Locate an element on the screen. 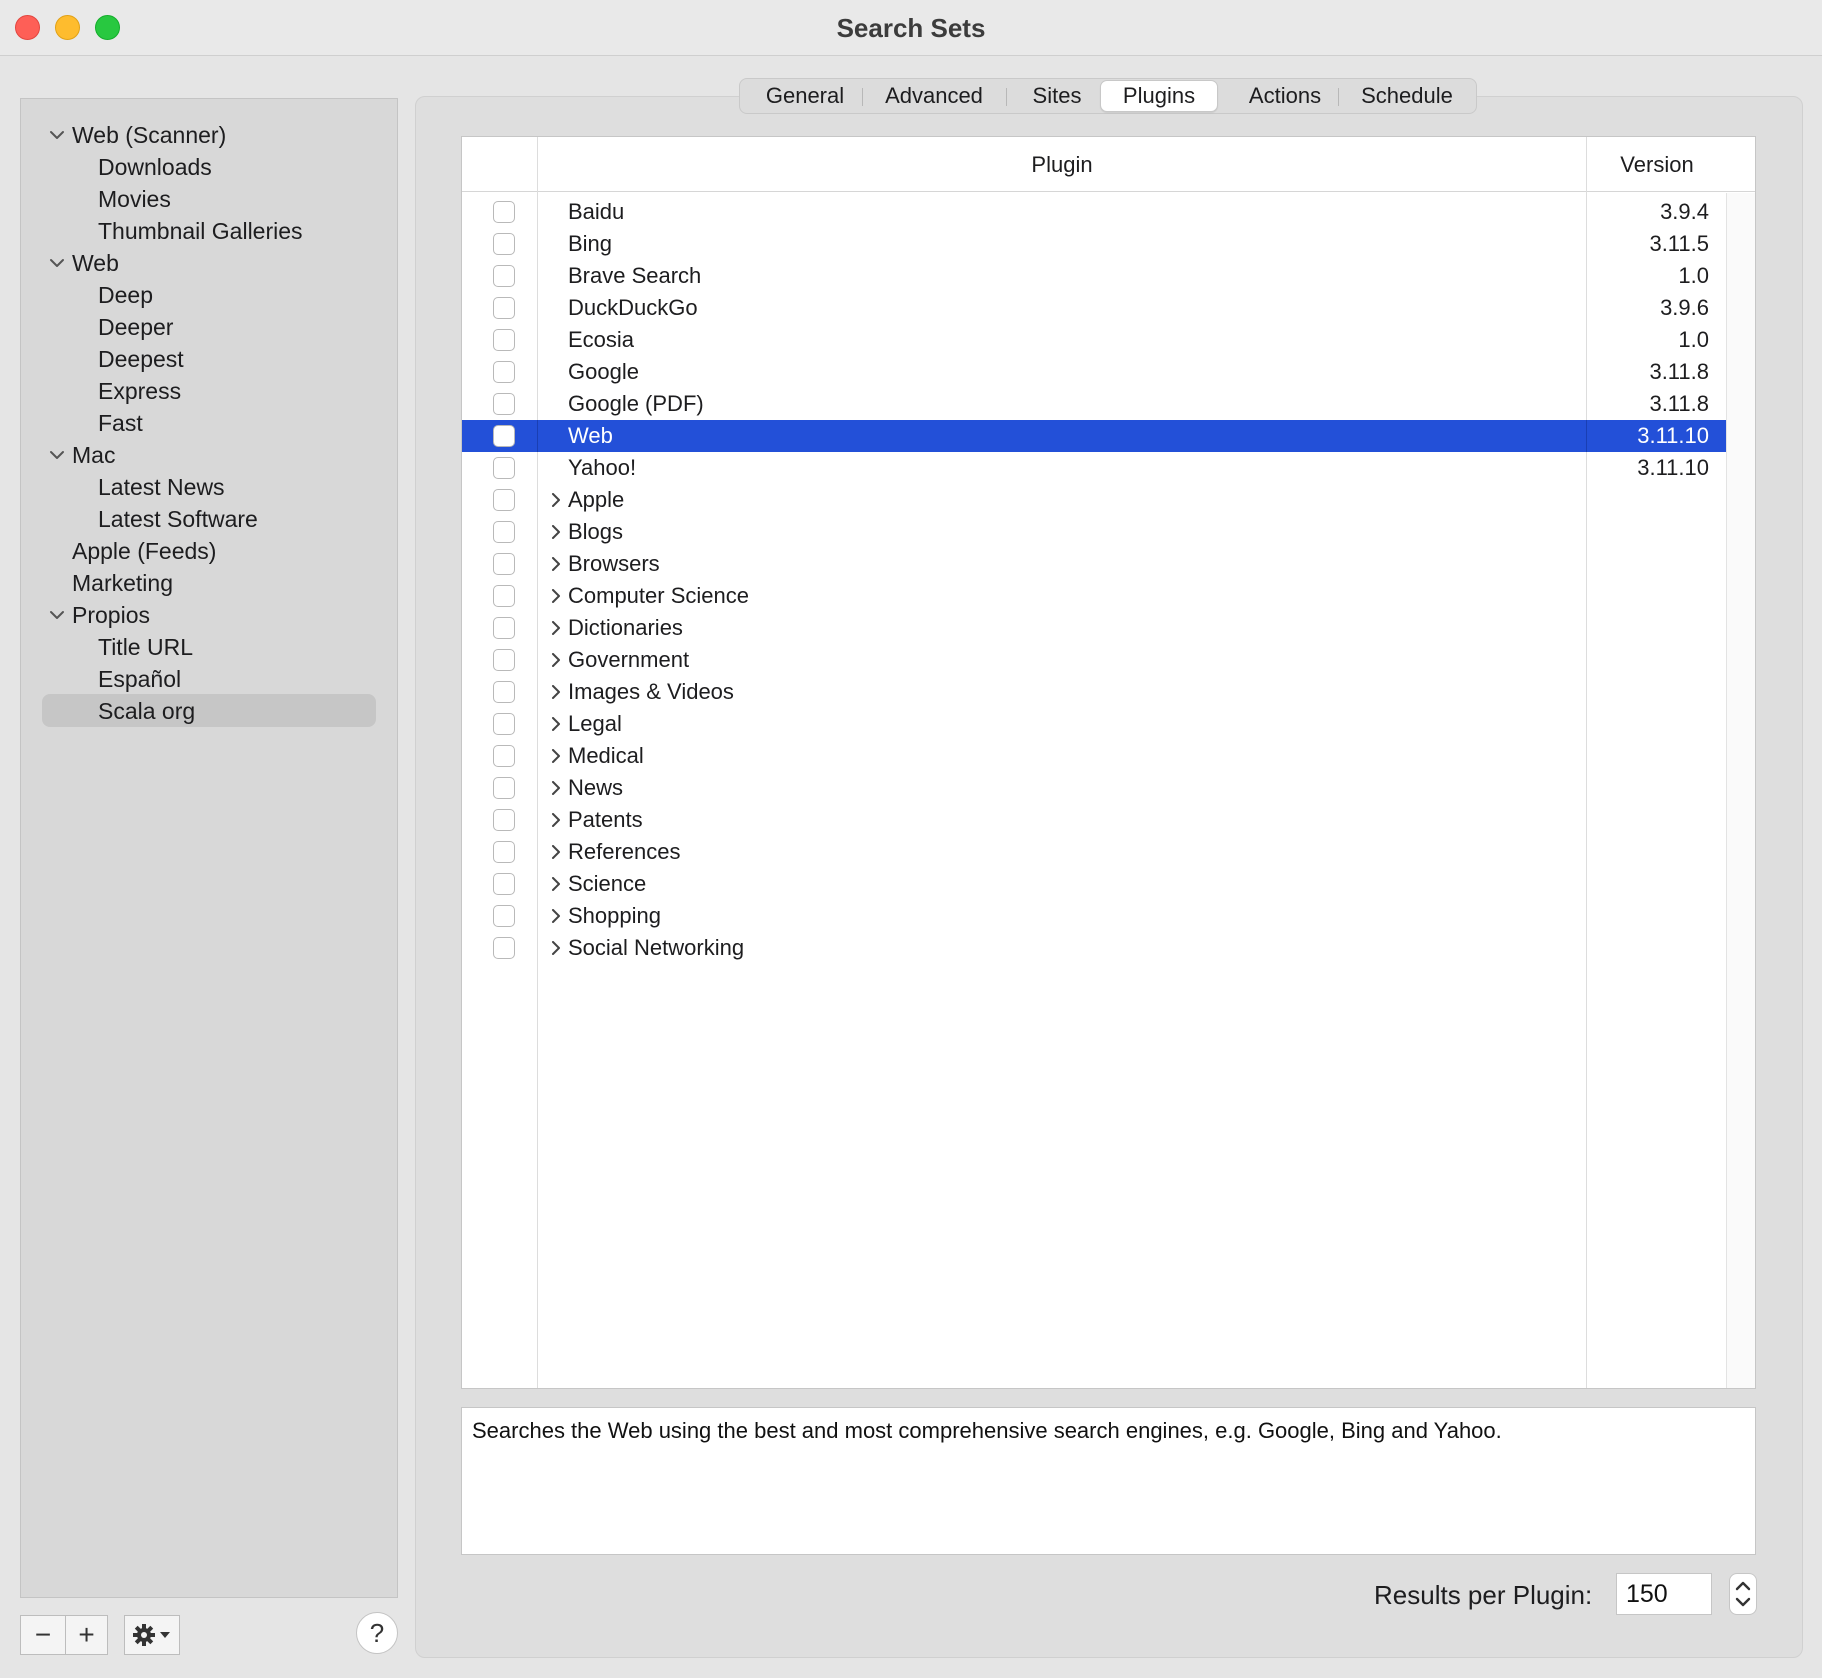 This screenshot has width=1822, height=1678. sidebar-item-express: Express is located at coordinates (209, 391).